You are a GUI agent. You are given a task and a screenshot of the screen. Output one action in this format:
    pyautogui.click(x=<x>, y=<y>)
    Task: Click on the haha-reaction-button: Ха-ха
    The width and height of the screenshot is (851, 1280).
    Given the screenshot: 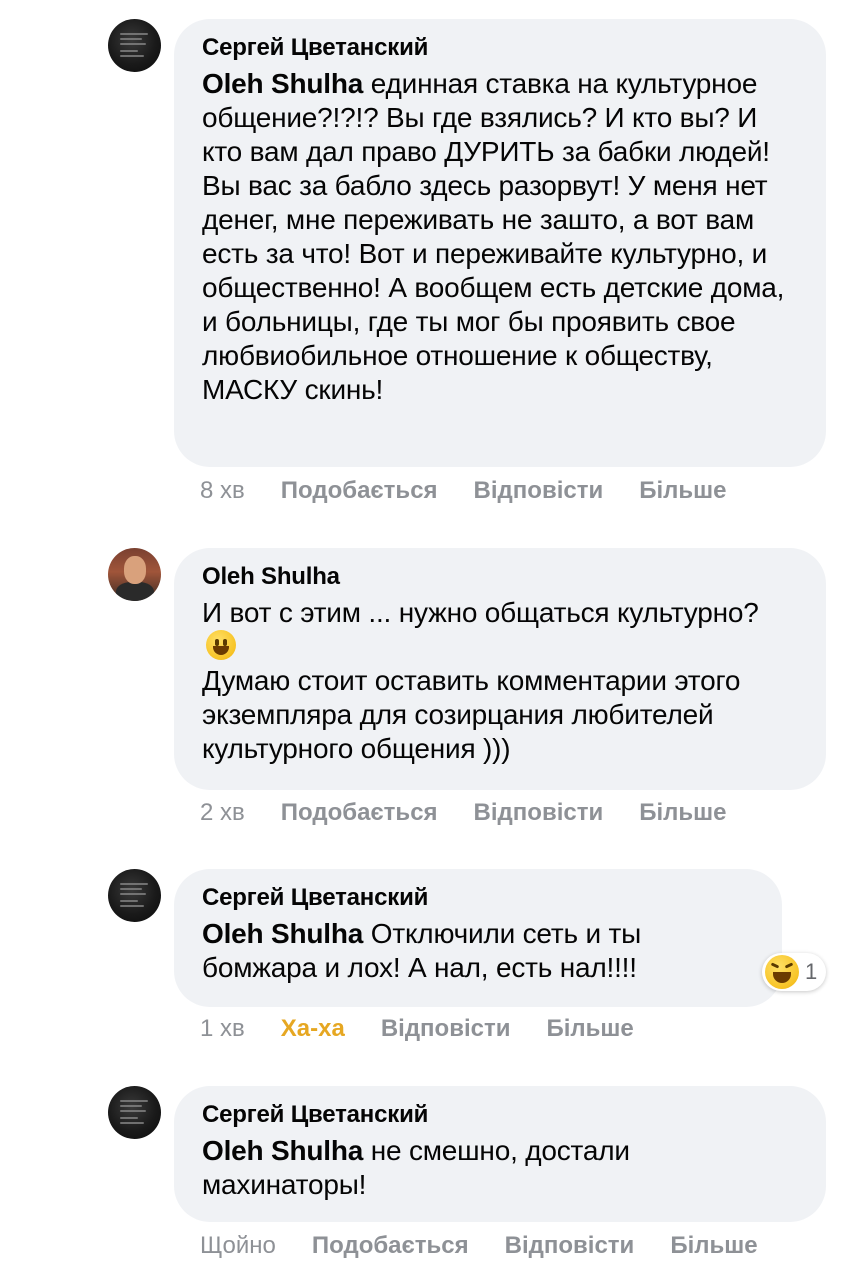 What is the action you would take?
    pyautogui.click(x=313, y=1029)
    